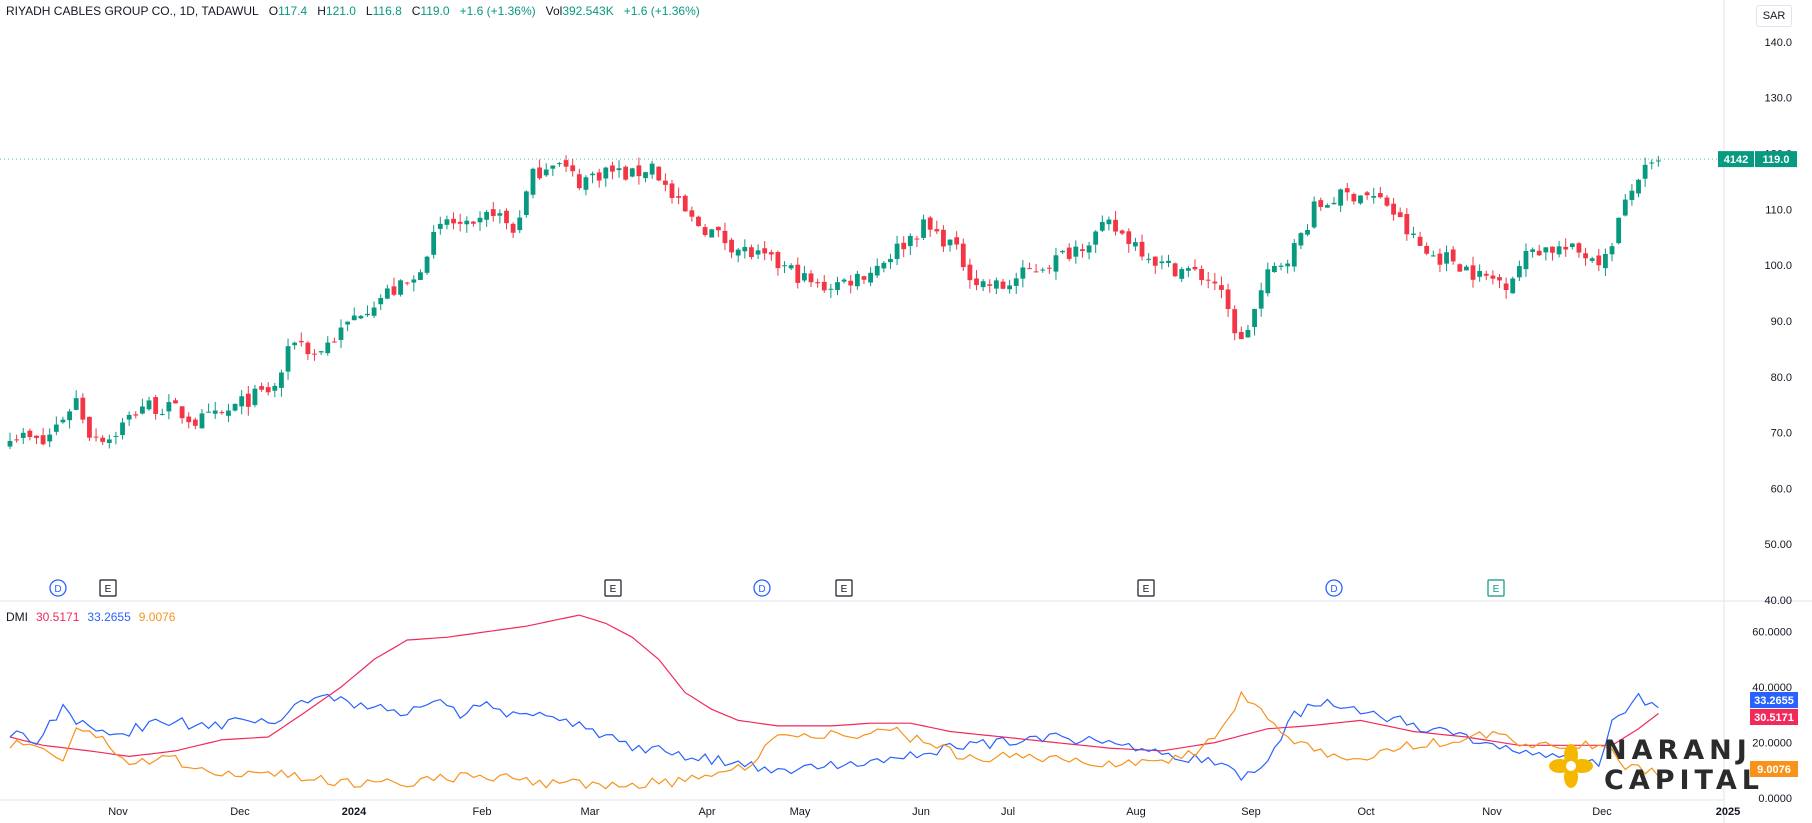  I want to click on time-axis-label: Sep, so click(1251, 812).